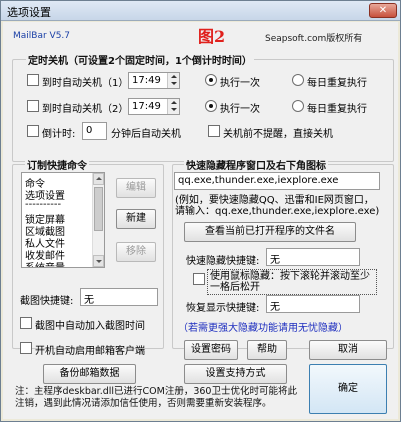  I want to click on shutdown2-spin-icon, so click(173, 106).